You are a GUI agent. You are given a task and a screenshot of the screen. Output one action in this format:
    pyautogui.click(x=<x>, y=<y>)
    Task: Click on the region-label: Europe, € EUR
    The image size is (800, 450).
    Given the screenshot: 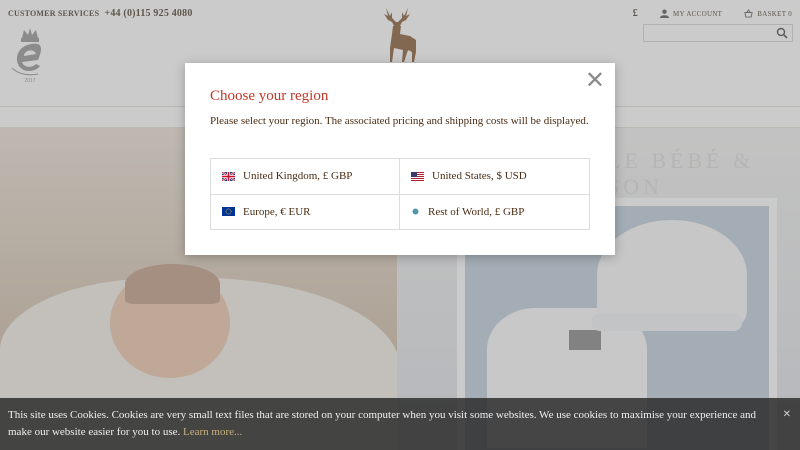 What is the action you would take?
    pyautogui.click(x=277, y=211)
    